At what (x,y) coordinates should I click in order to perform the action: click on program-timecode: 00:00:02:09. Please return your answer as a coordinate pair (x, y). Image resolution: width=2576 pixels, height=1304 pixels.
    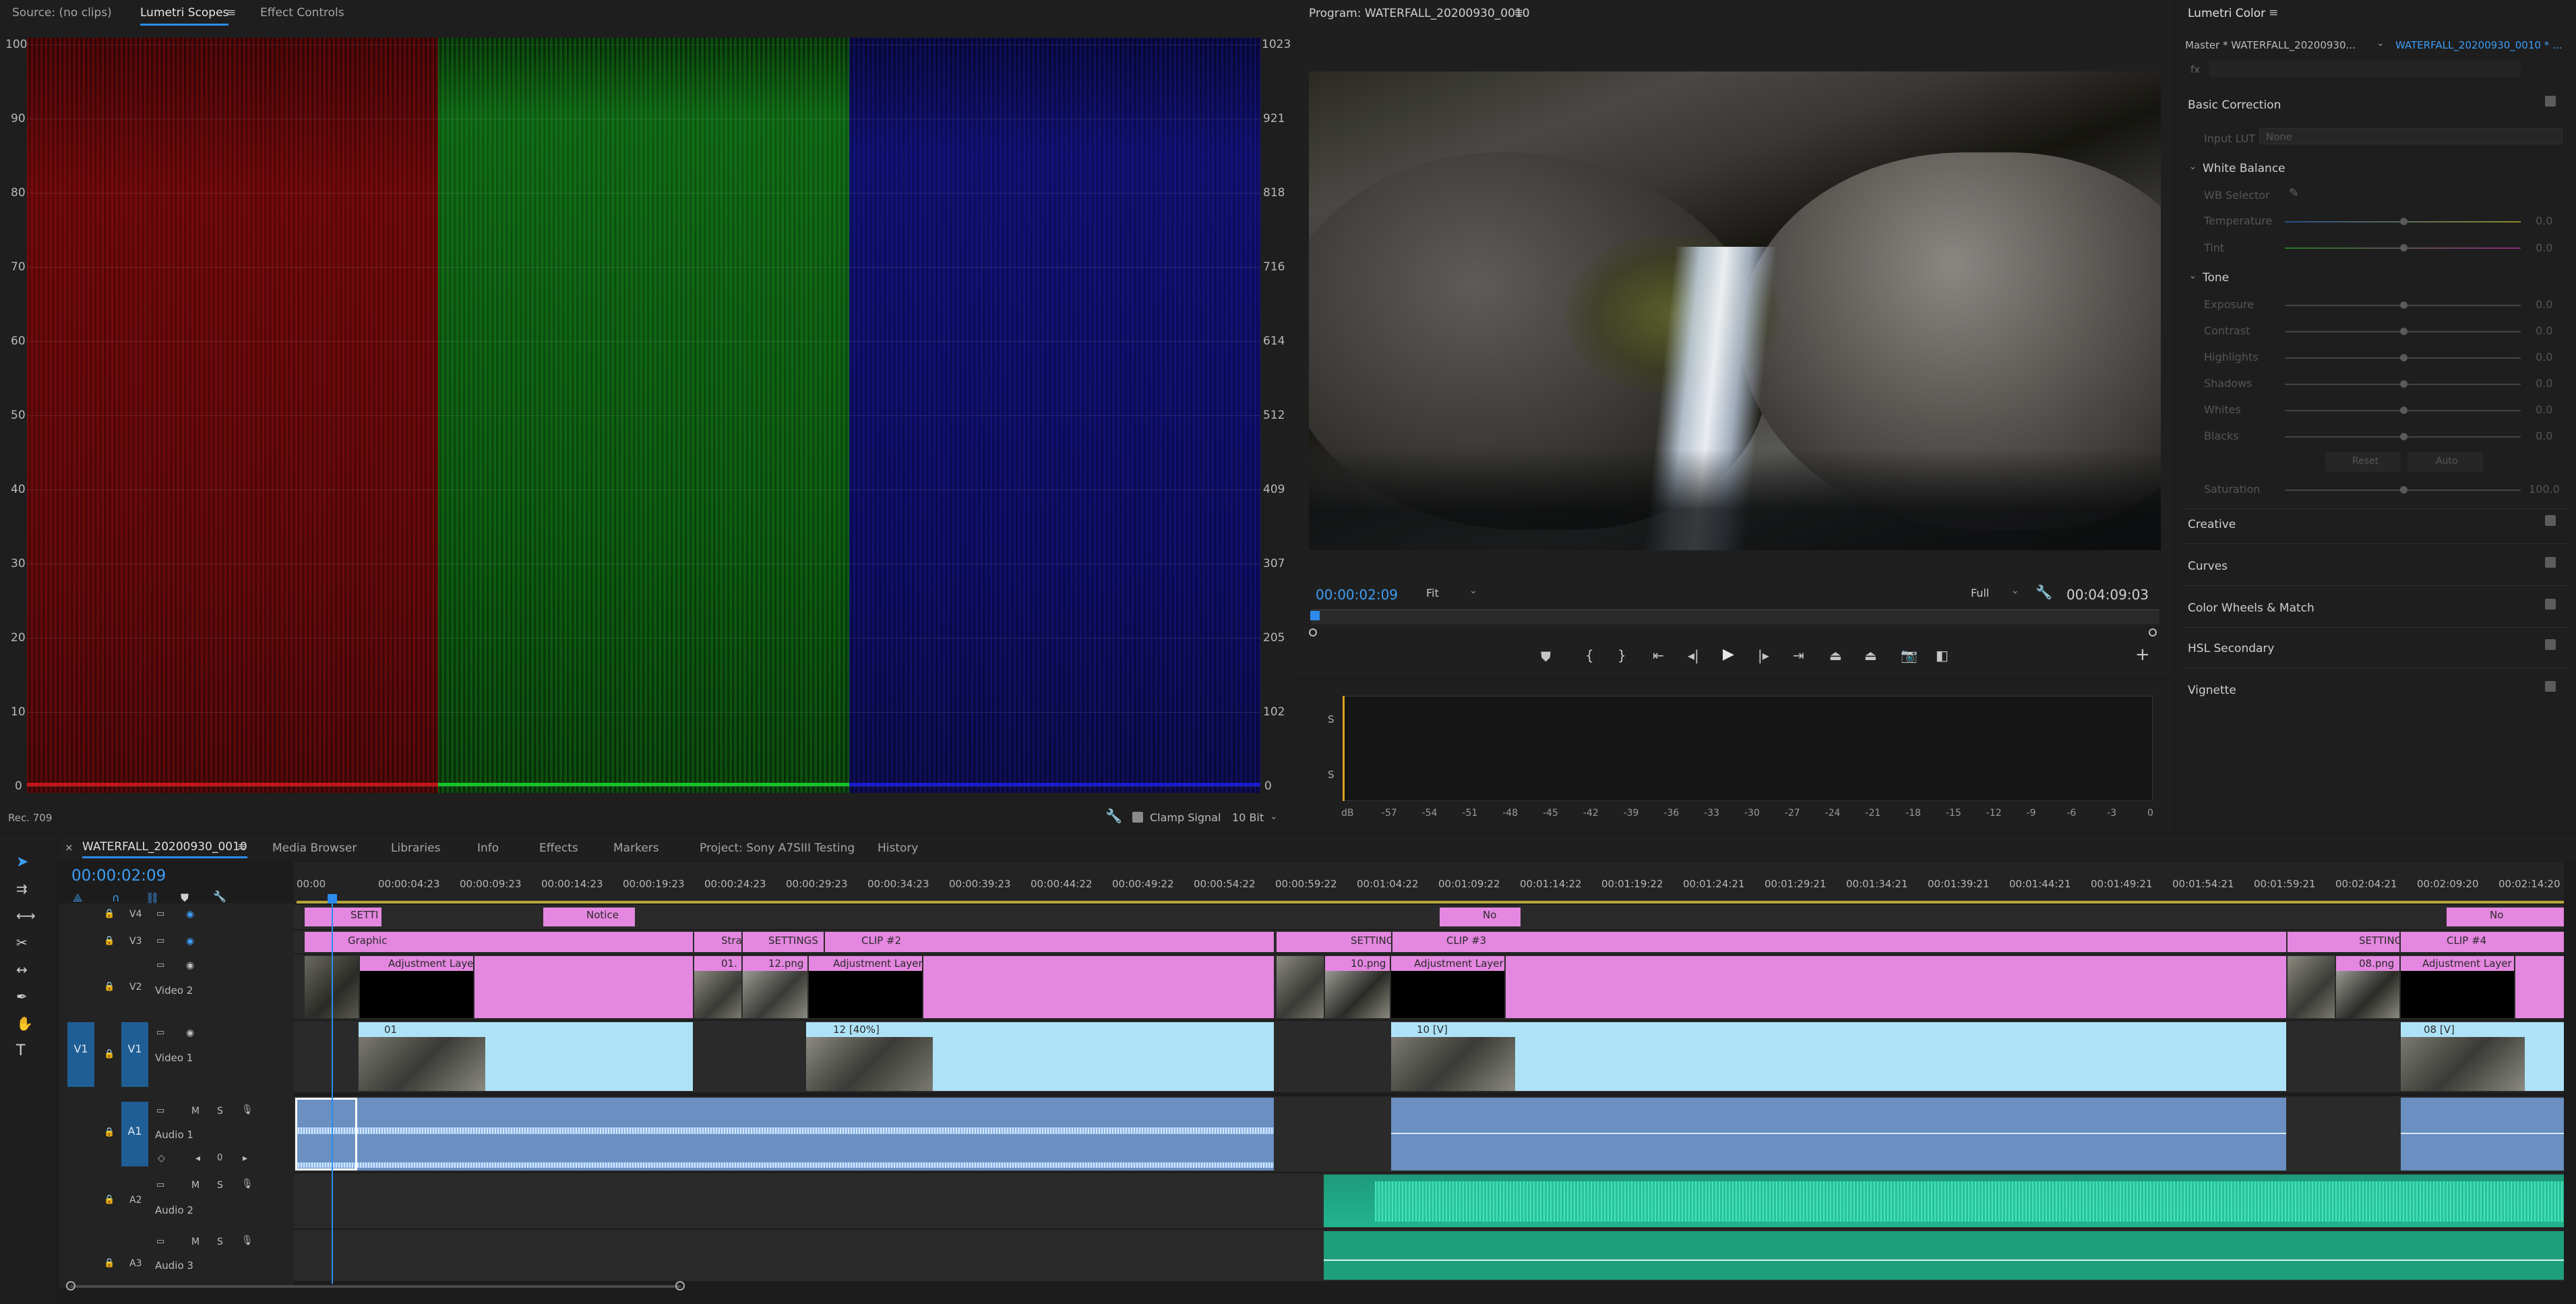
    Looking at the image, I should click on (1357, 595).